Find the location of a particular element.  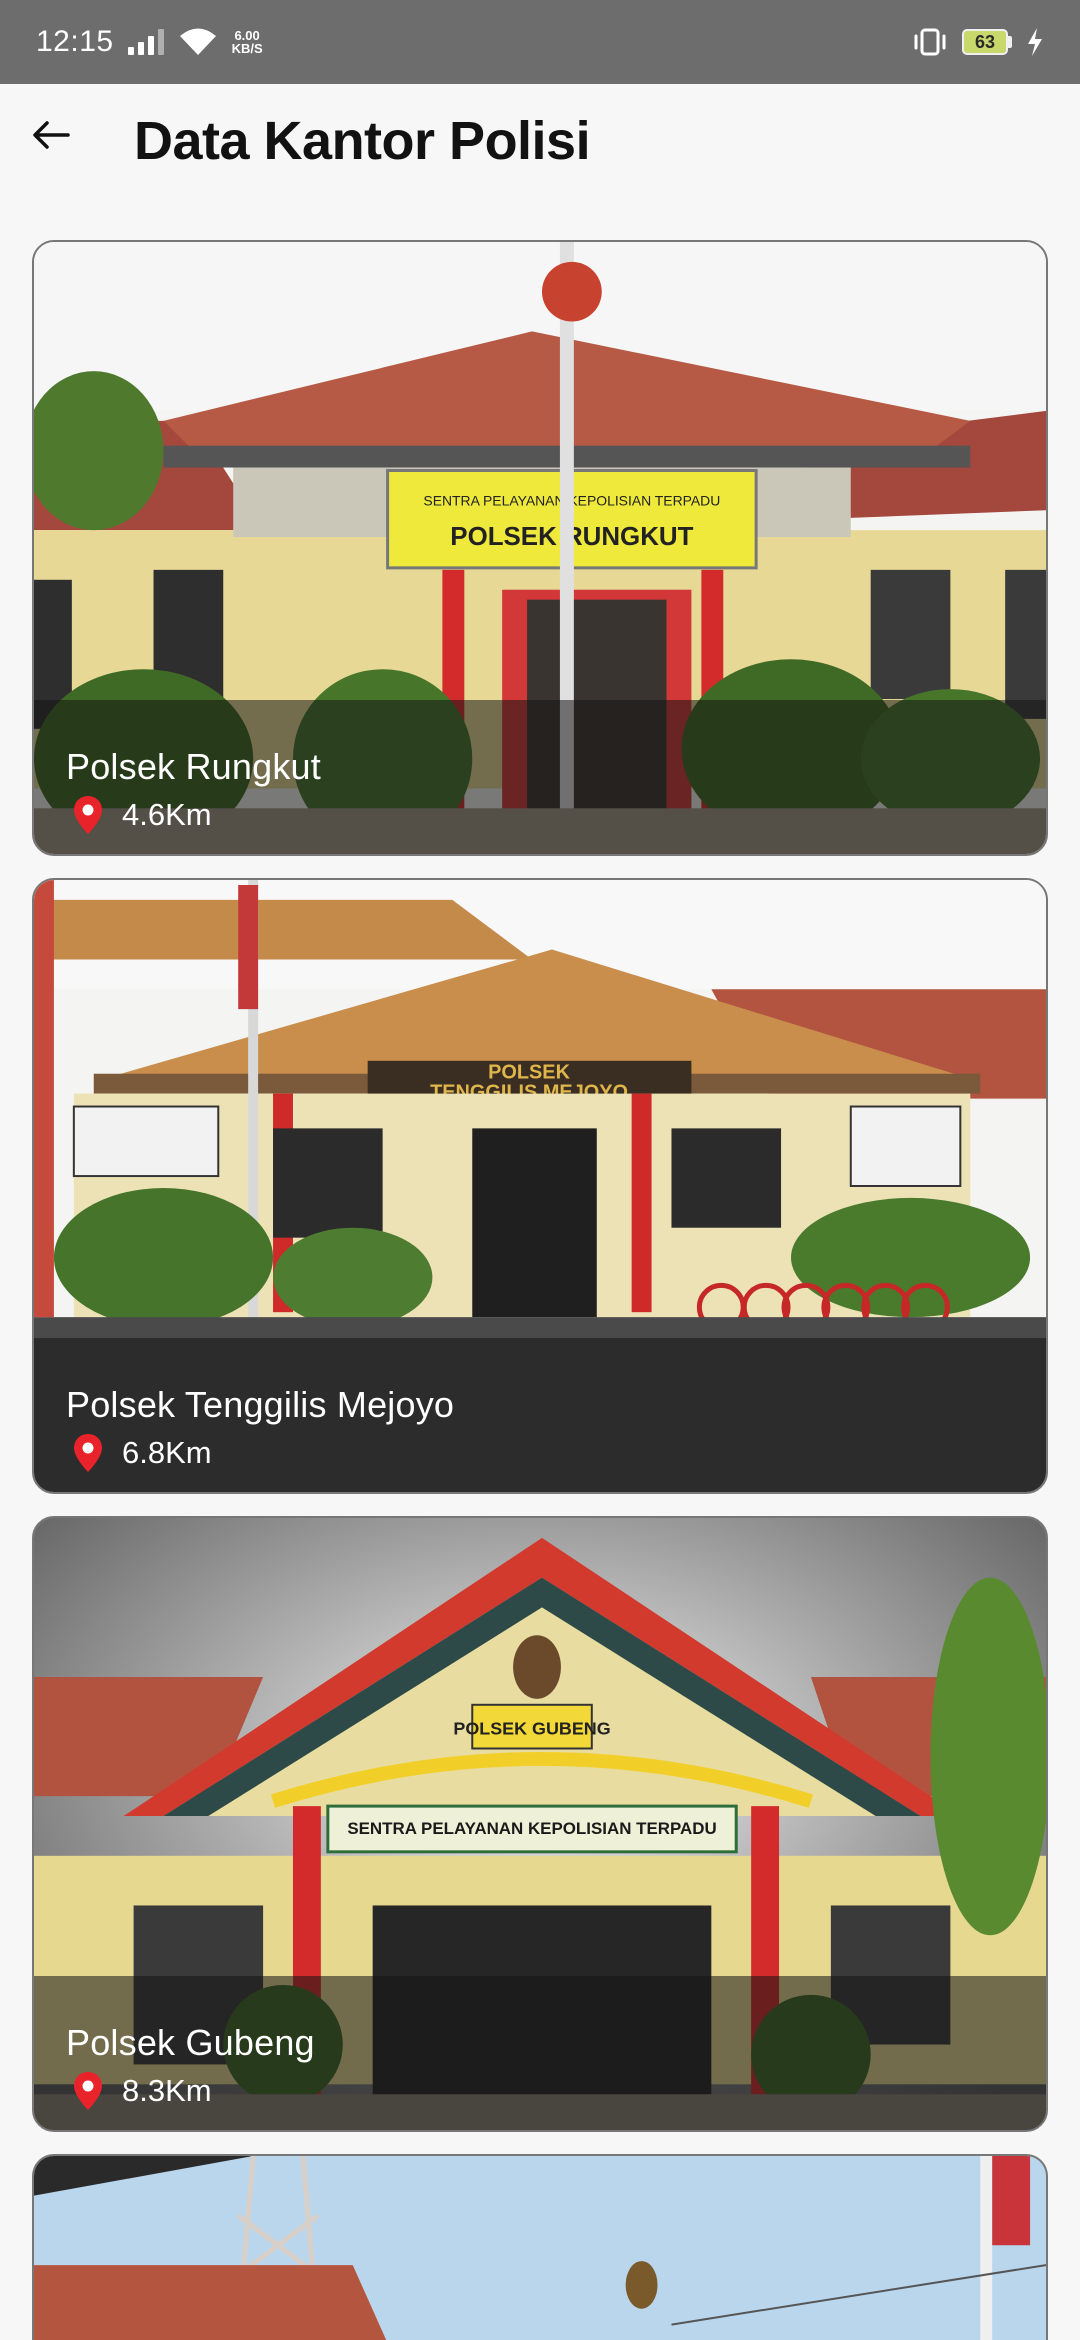

vibrate-icon is located at coordinates (930, 42).